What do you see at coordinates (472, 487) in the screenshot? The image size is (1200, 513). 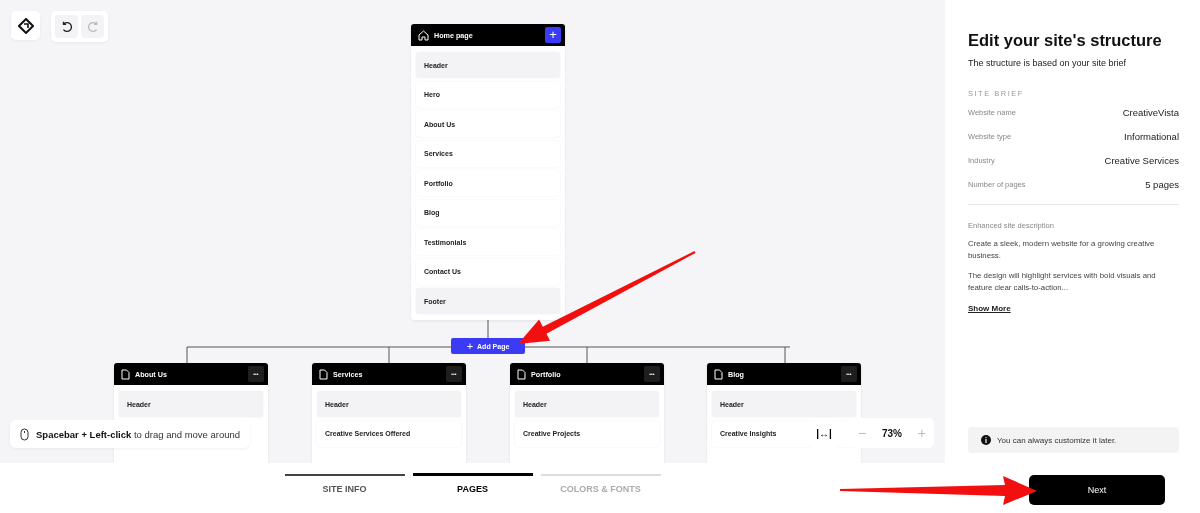 I see `step-tab: PAGES` at bounding box center [472, 487].